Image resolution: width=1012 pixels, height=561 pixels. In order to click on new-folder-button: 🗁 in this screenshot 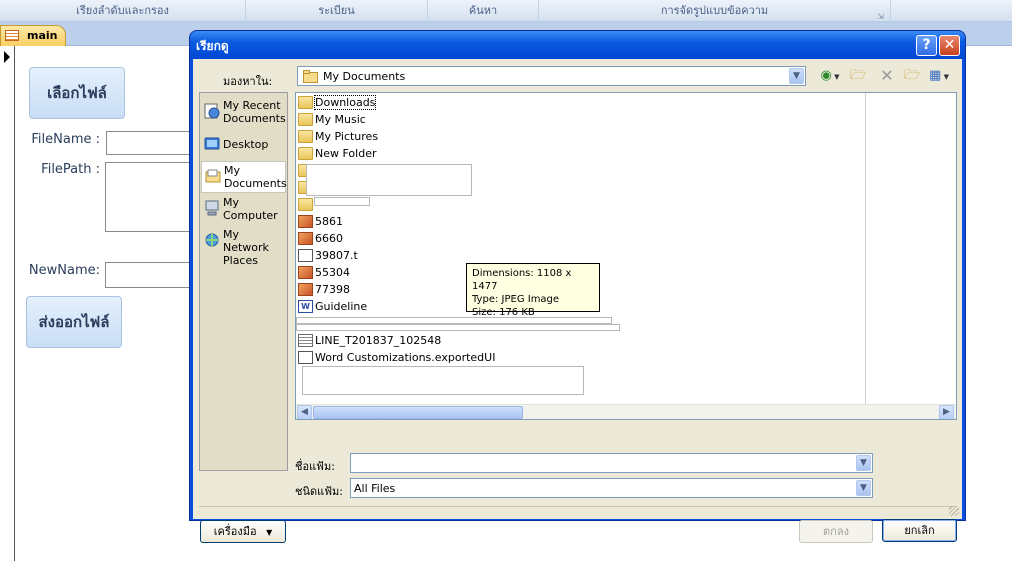, I will do `click(912, 76)`.